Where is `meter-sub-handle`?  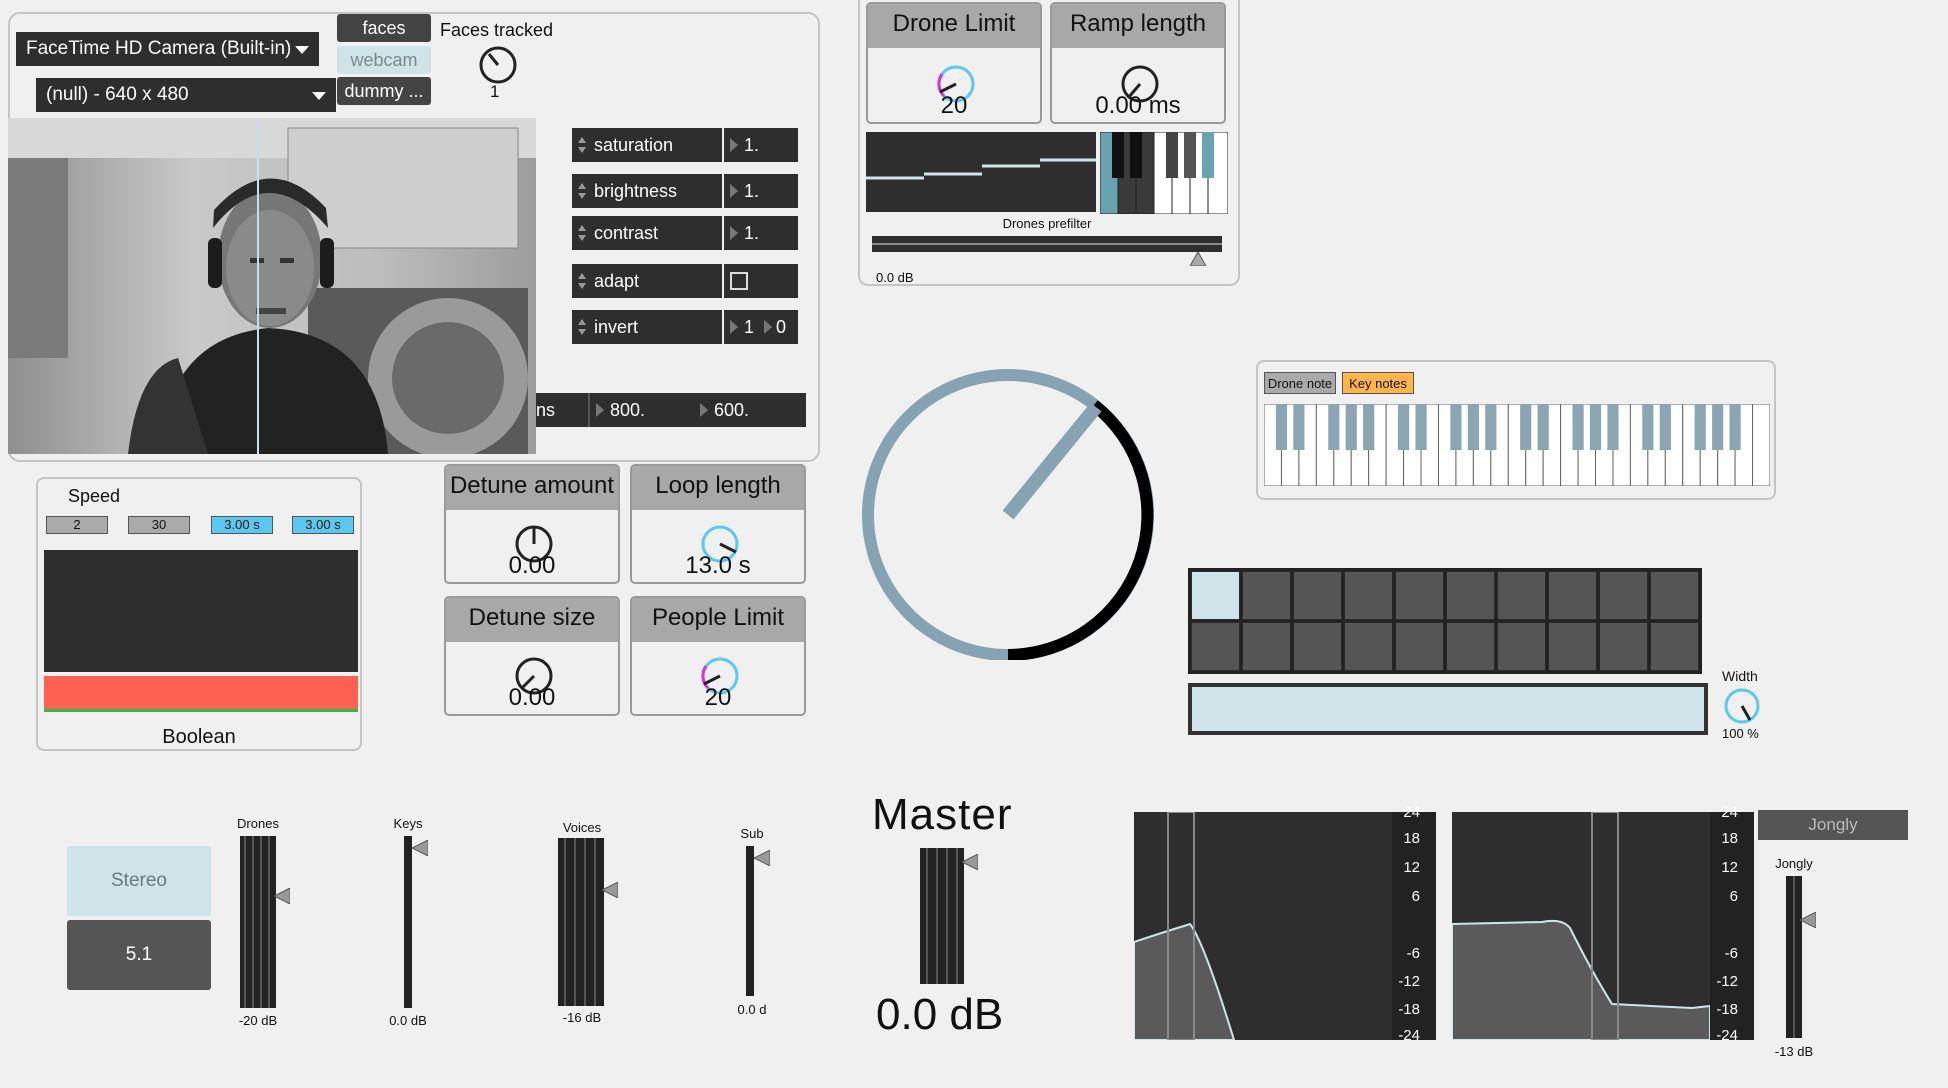
meter-sub-handle is located at coordinates (762, 858).